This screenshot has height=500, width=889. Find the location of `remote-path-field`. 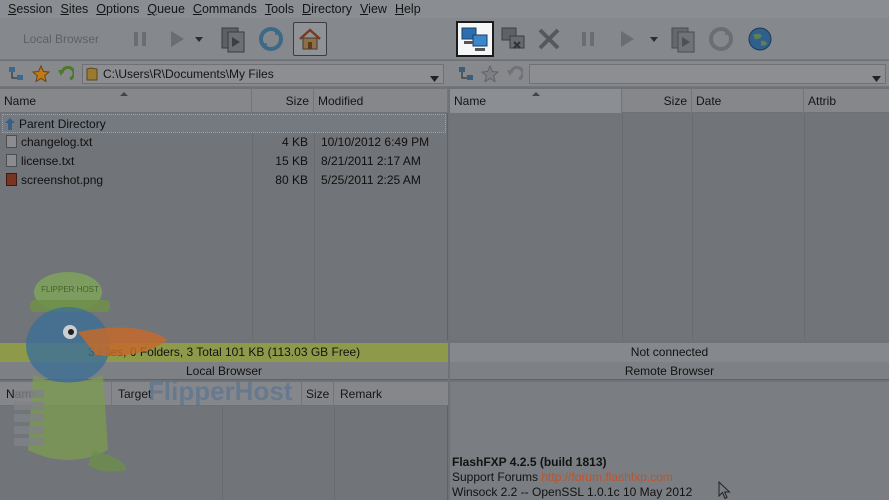

remote-path-field is located at coordinates (707, 74).